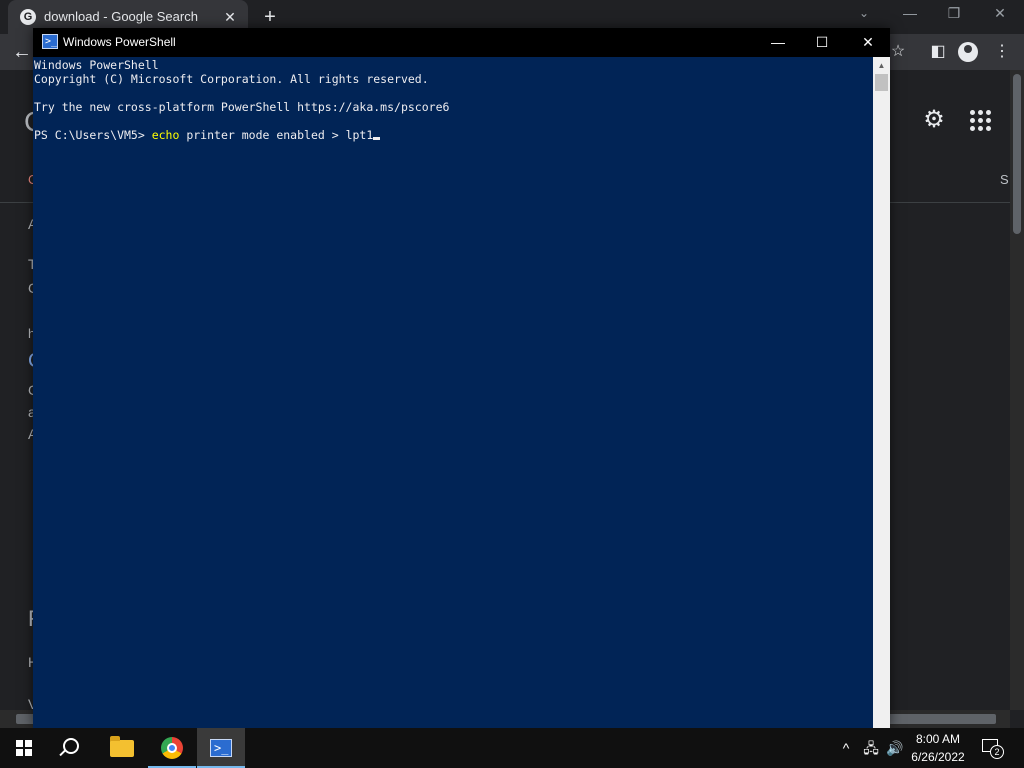  I want to click on browser-menu-icon: ⋮, so click(1002, 52).